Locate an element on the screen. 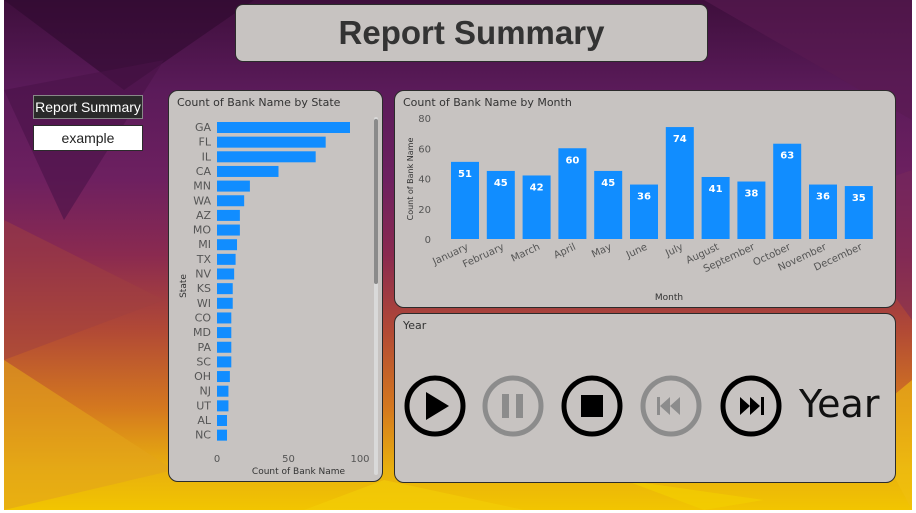 This screenshot has height=513, width=916. month-y-tick: 60 is located at coordinates (424, 149).